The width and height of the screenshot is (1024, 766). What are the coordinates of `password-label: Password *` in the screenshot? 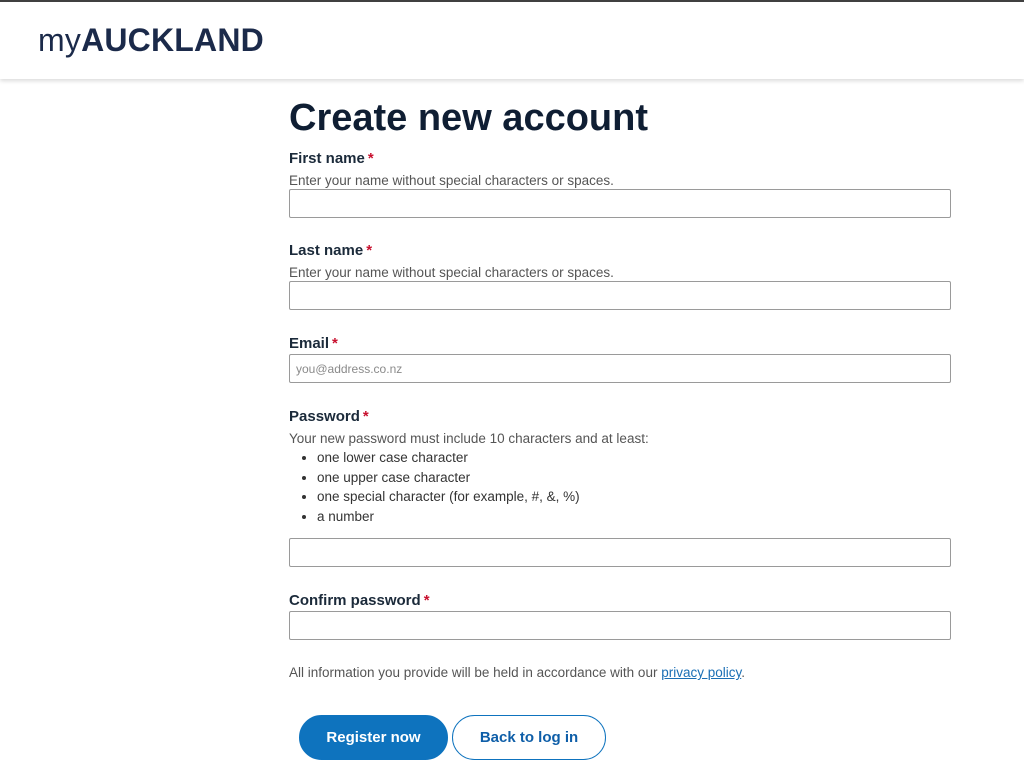 It's located at (329, 417).